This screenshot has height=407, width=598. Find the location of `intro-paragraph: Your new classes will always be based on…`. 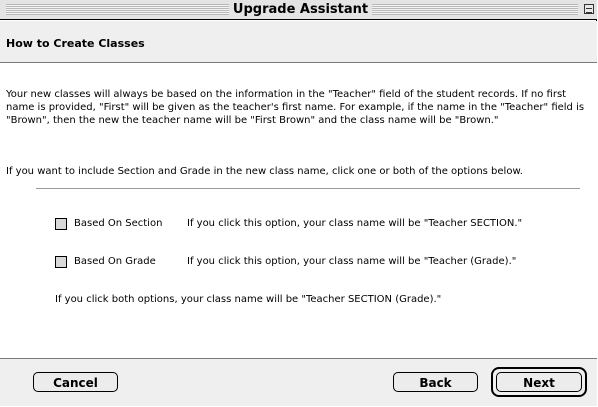

intro-paragraph: Your new classes will always be based on… is located at coordinates (295, 107).